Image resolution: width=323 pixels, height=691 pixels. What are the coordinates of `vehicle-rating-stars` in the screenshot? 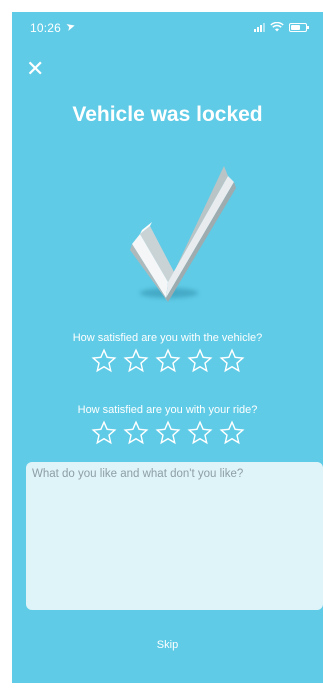 It's located at (167, 361).